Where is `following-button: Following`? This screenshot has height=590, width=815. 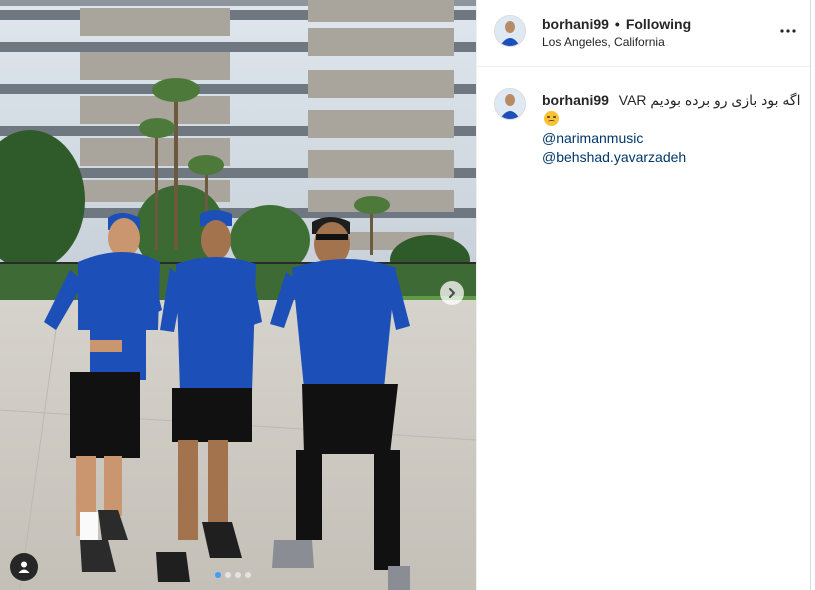 following-button: Following is located at coordinates (658, 24).